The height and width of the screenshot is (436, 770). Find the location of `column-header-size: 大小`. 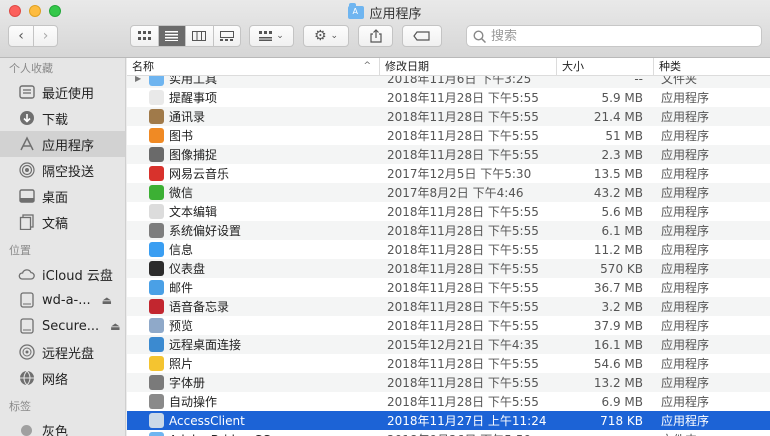

column-header-size: 大小 is located at coordinates (605, 67).